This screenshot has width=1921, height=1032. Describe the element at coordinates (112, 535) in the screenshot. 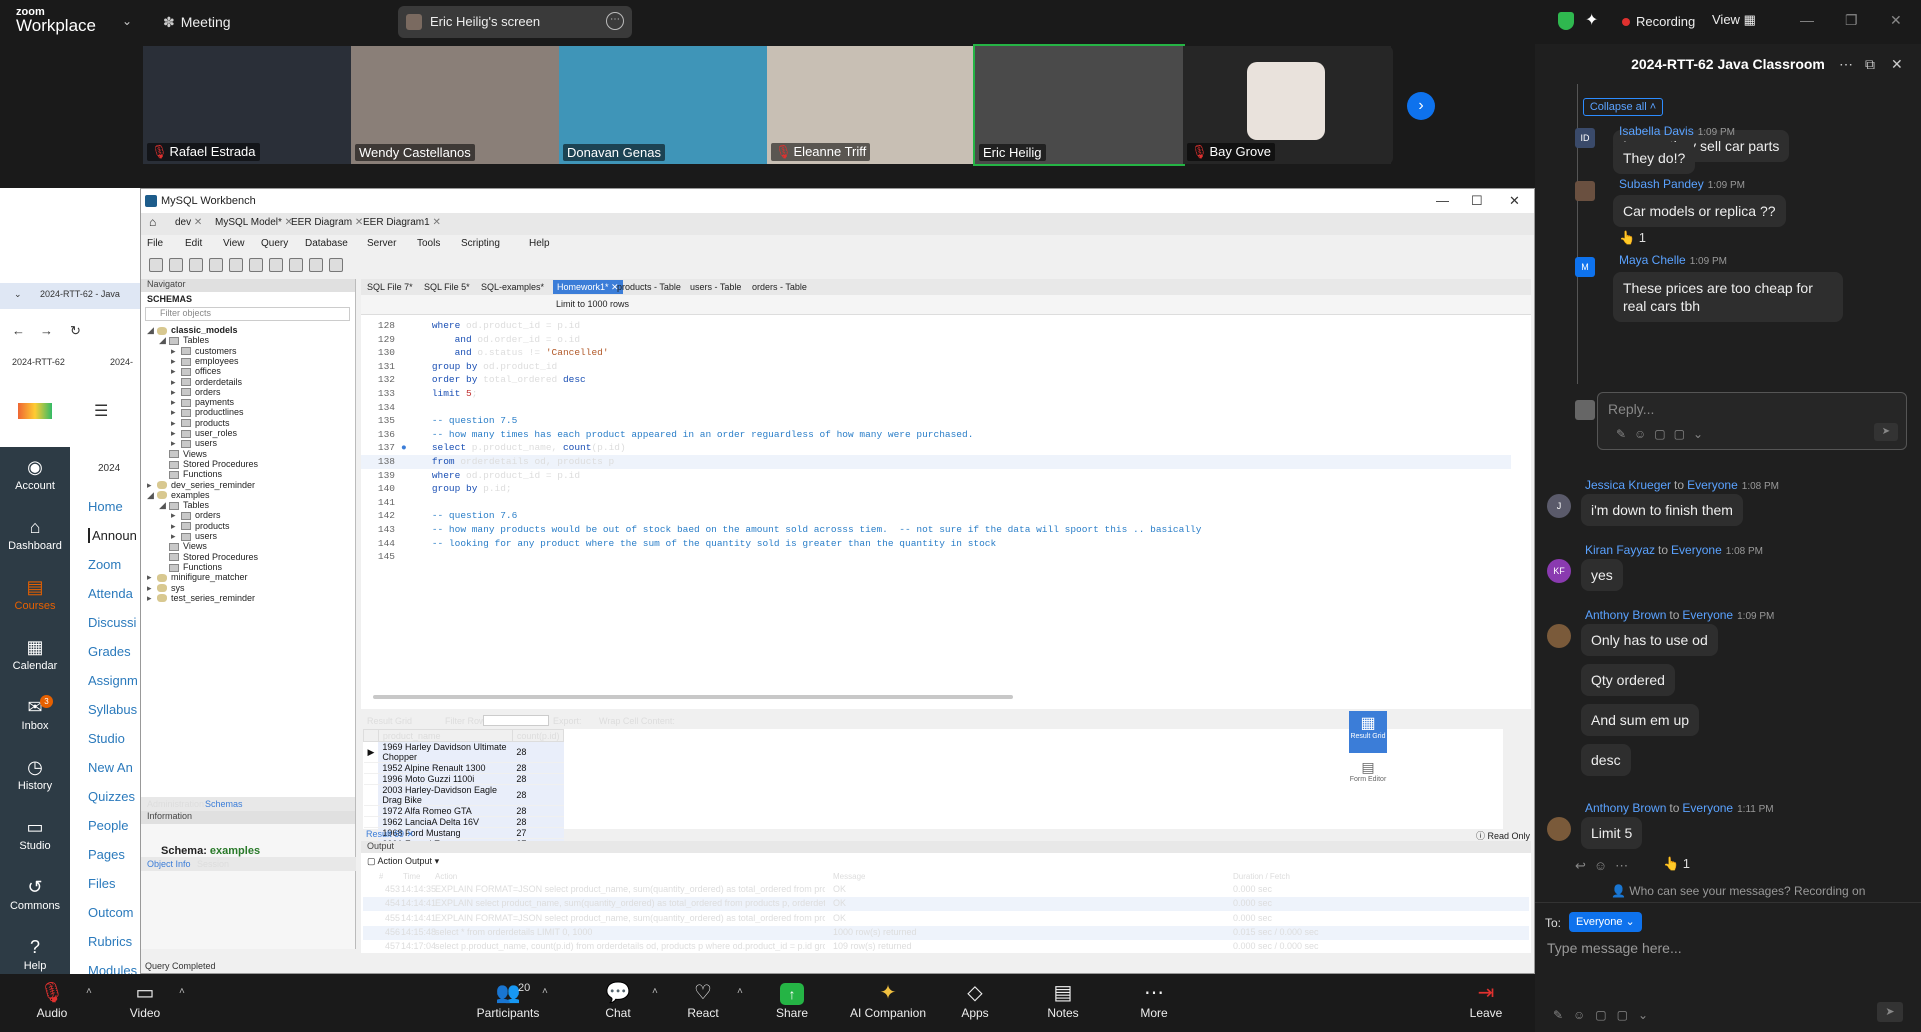

I see `course-nav-link: Announ` at that location.